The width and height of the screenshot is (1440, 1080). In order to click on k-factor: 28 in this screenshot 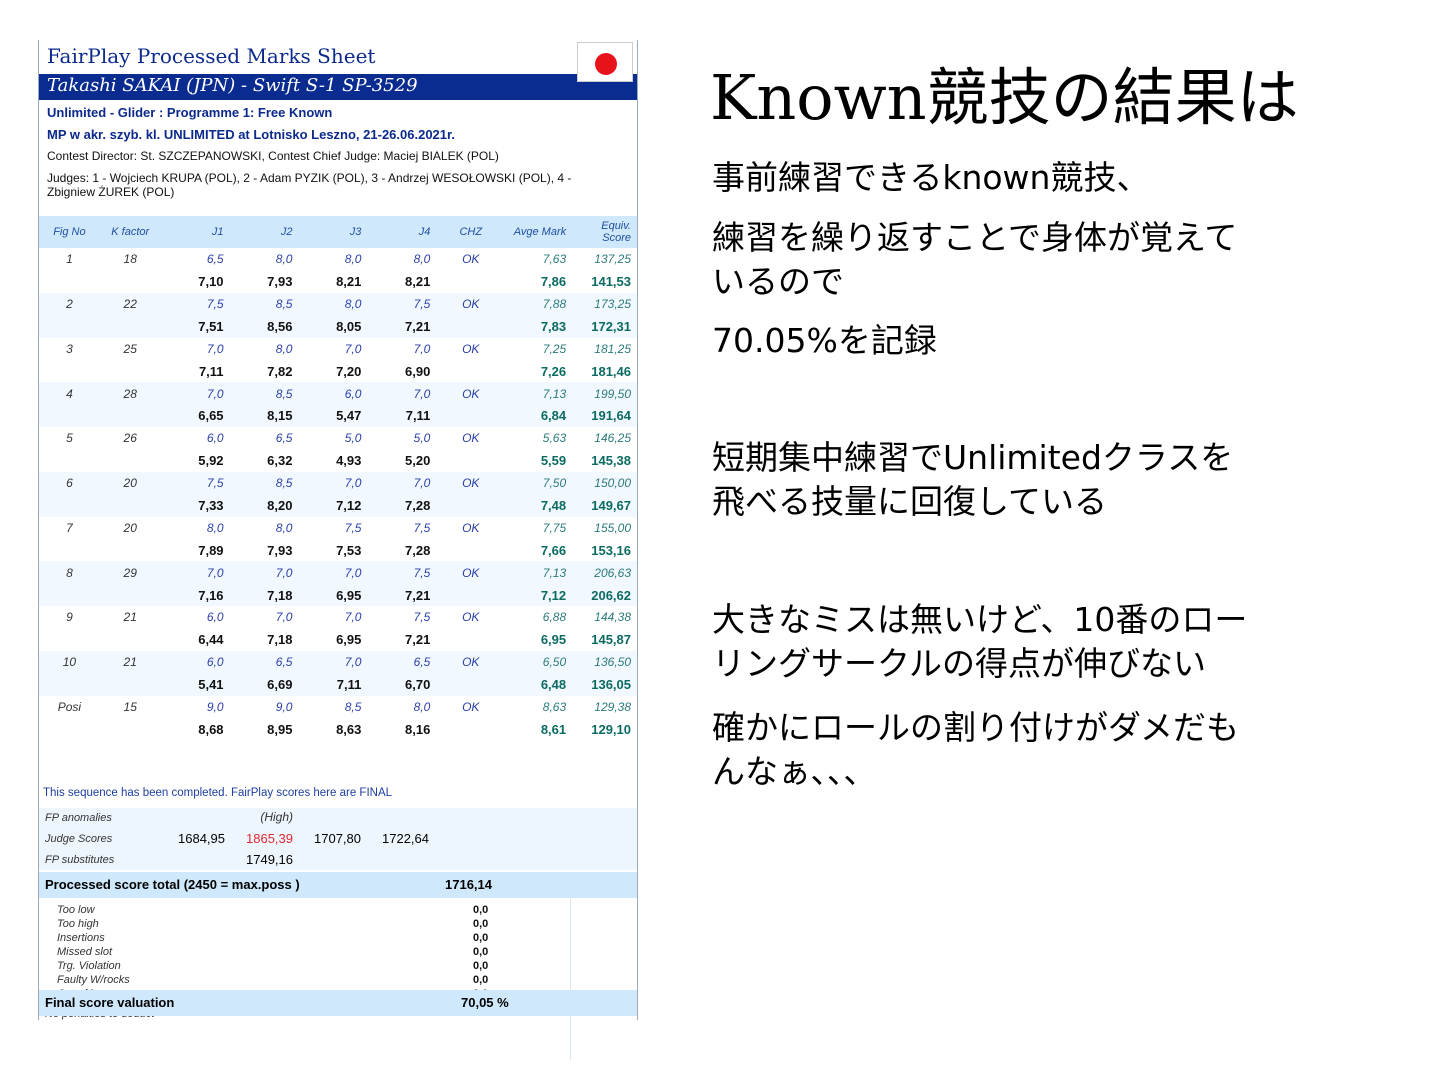, I will do `click(130, 393)`.